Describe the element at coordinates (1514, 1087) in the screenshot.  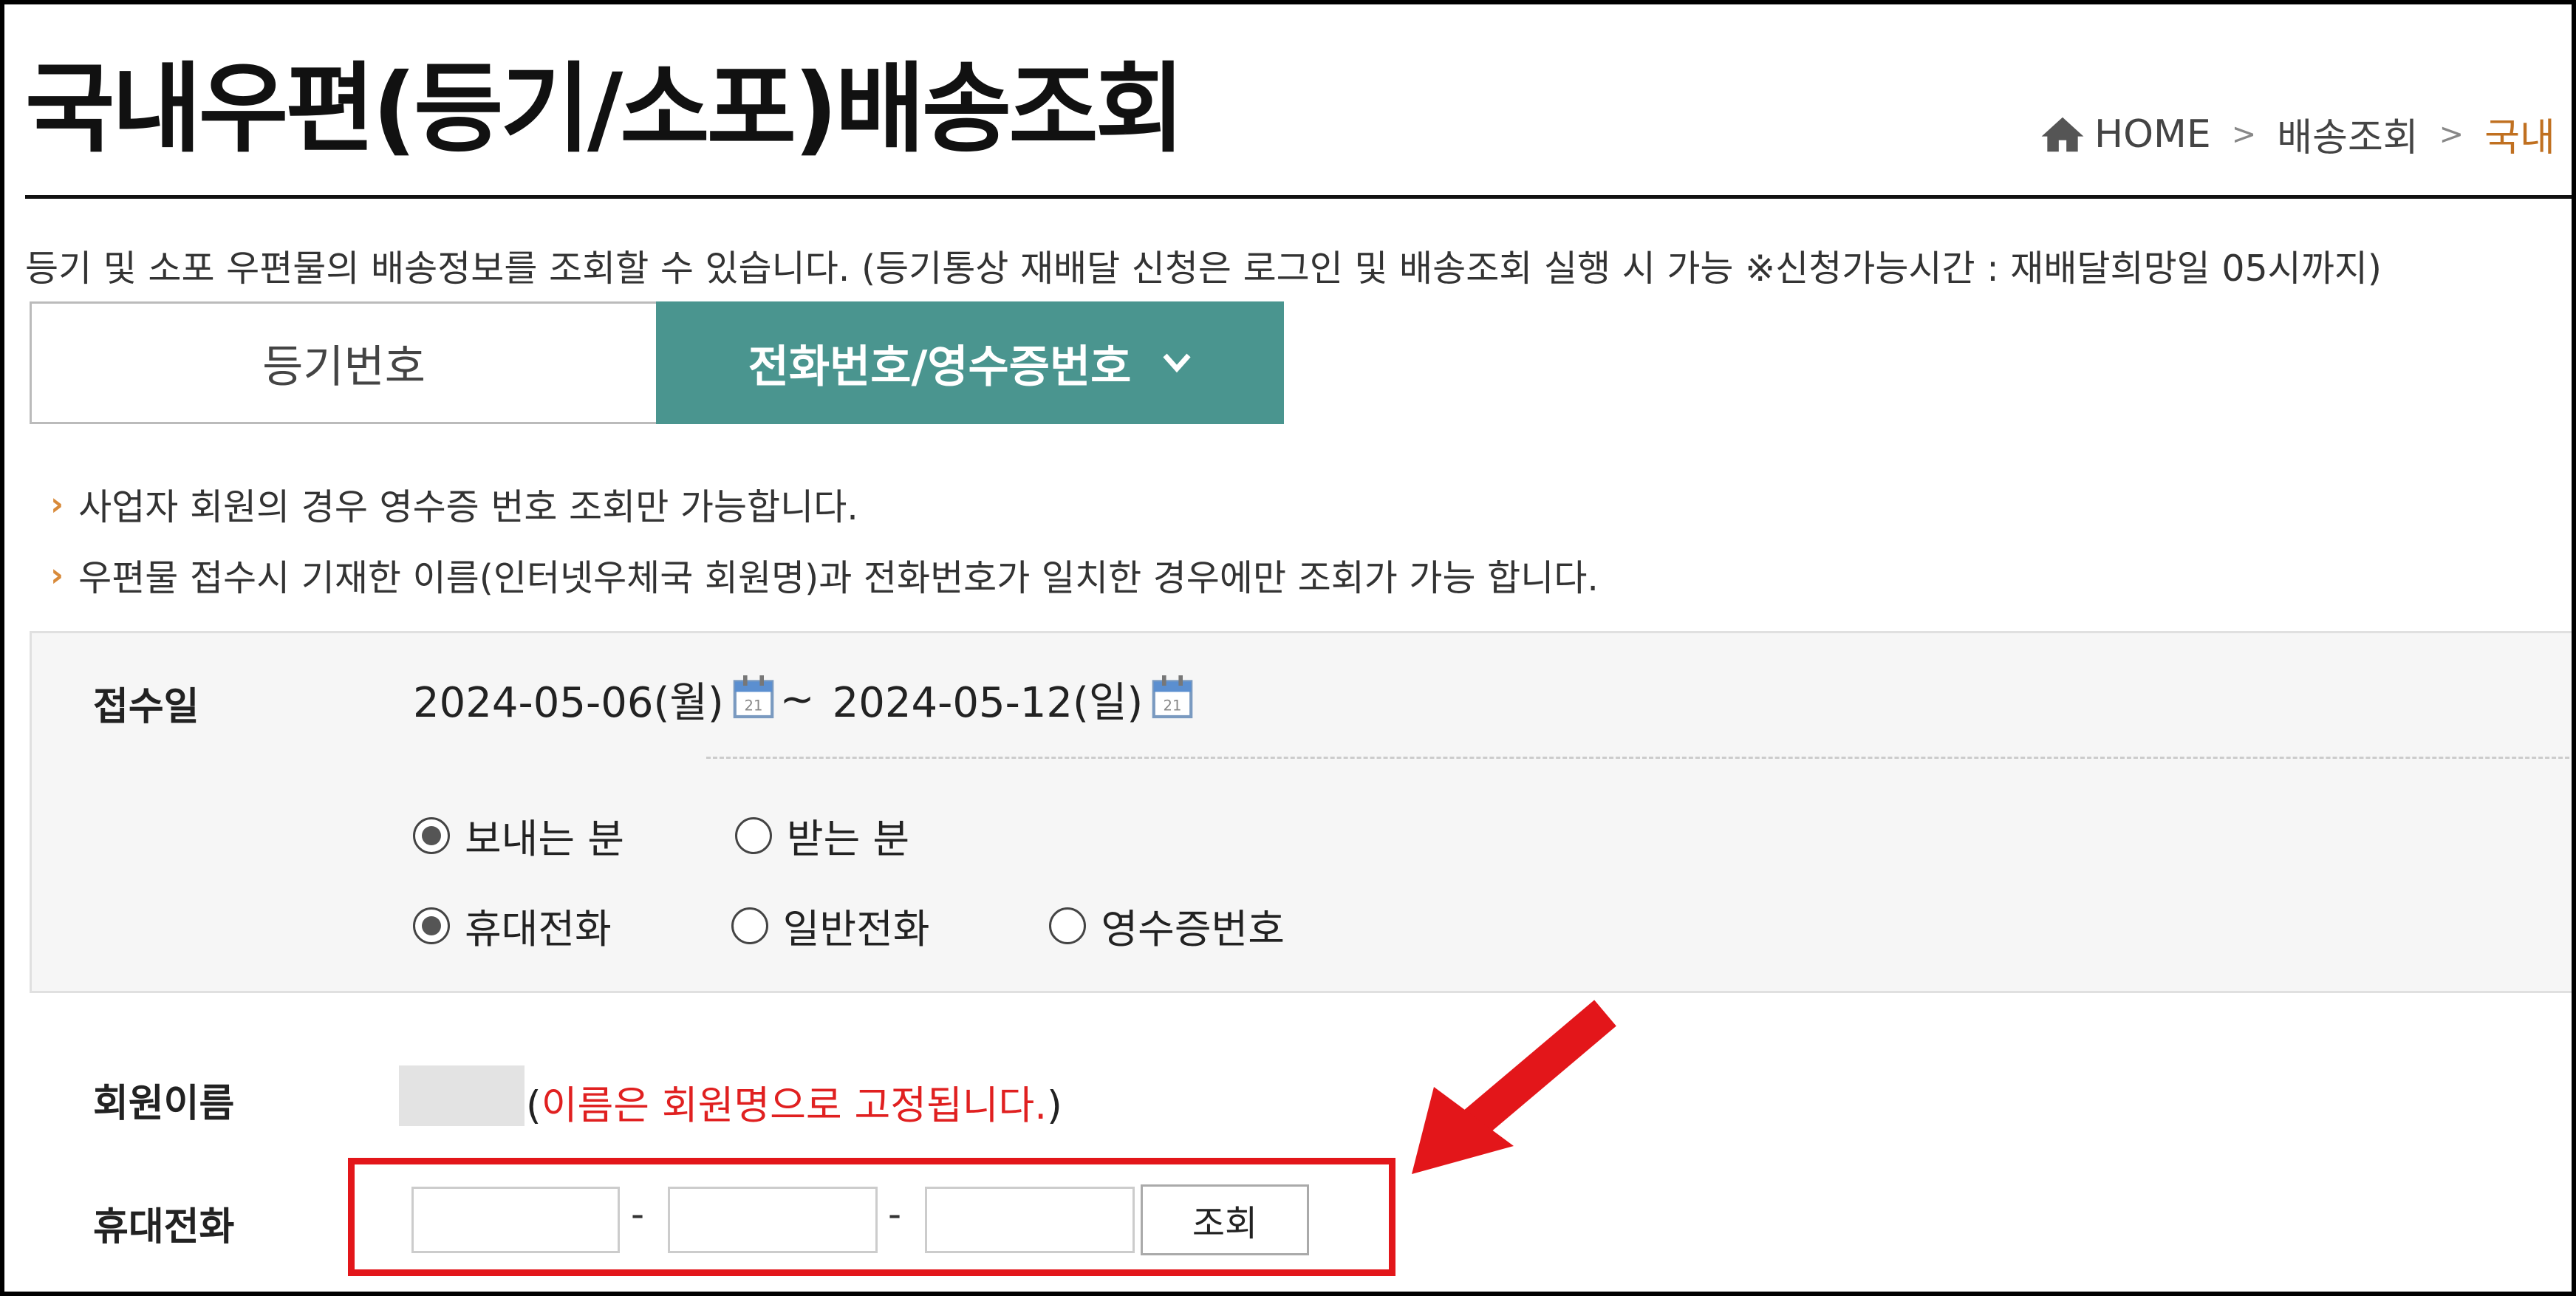
I see `red-arrow-icon` at that location.